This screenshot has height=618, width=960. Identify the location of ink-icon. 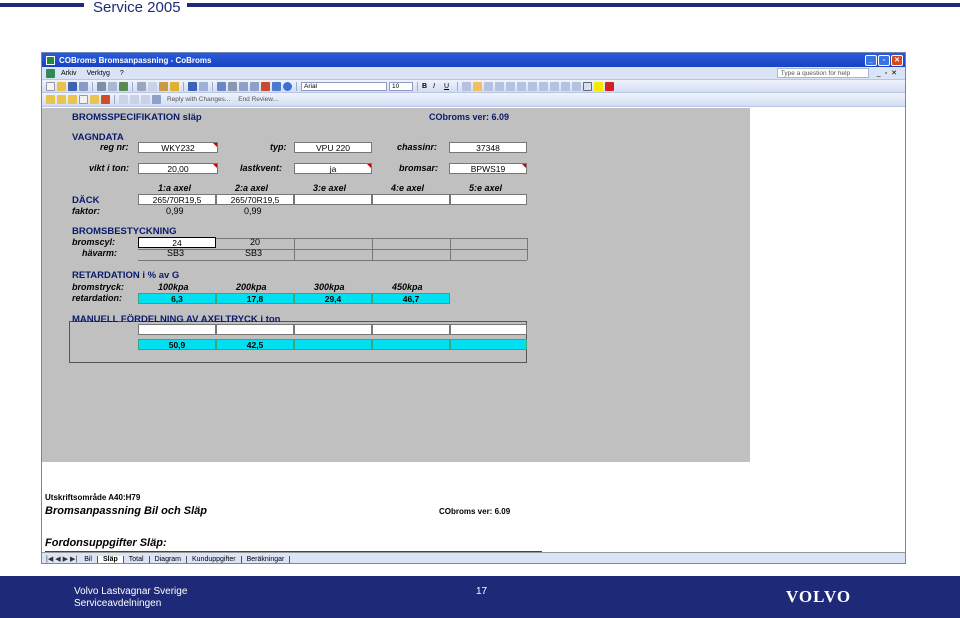
(156, 99).